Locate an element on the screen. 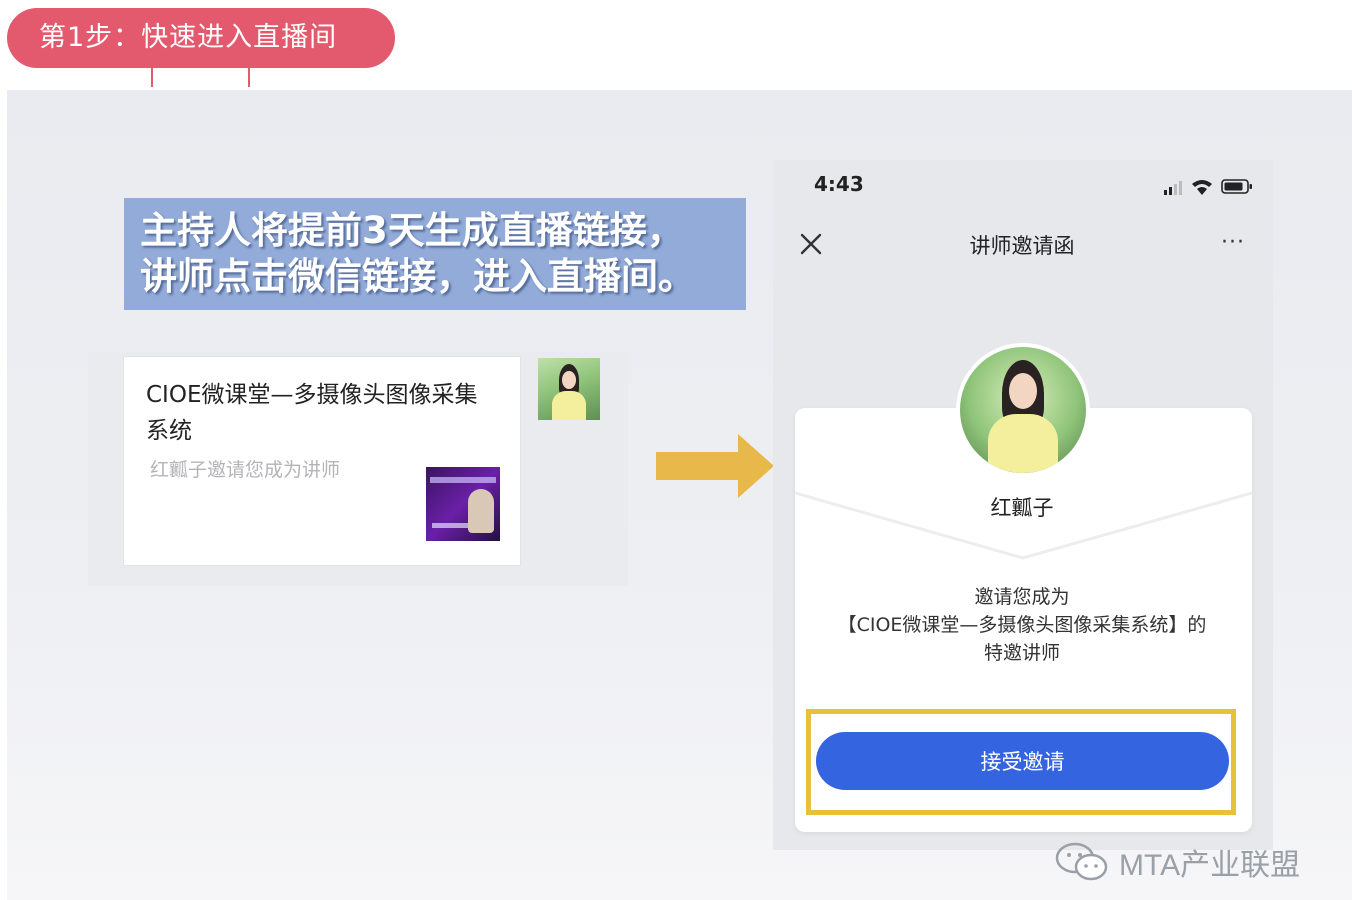  pill-connector-right is located at coordinates (249, 77).